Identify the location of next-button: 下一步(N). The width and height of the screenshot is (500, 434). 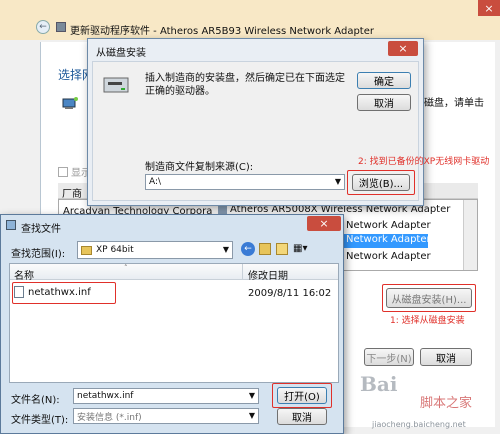
(389, 357).